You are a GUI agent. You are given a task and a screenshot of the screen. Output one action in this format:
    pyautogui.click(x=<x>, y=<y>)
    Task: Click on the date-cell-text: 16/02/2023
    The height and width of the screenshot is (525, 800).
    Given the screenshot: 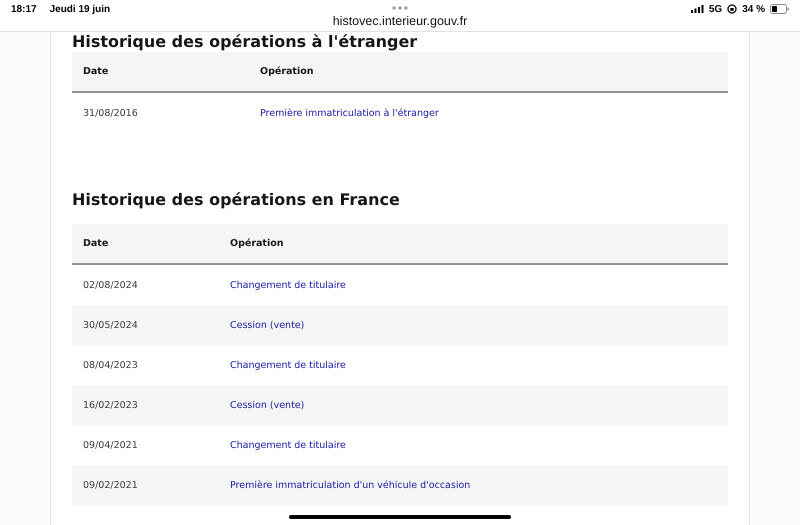 What is the action you would take?
    pyautogui.click(x=110, y=405)
    